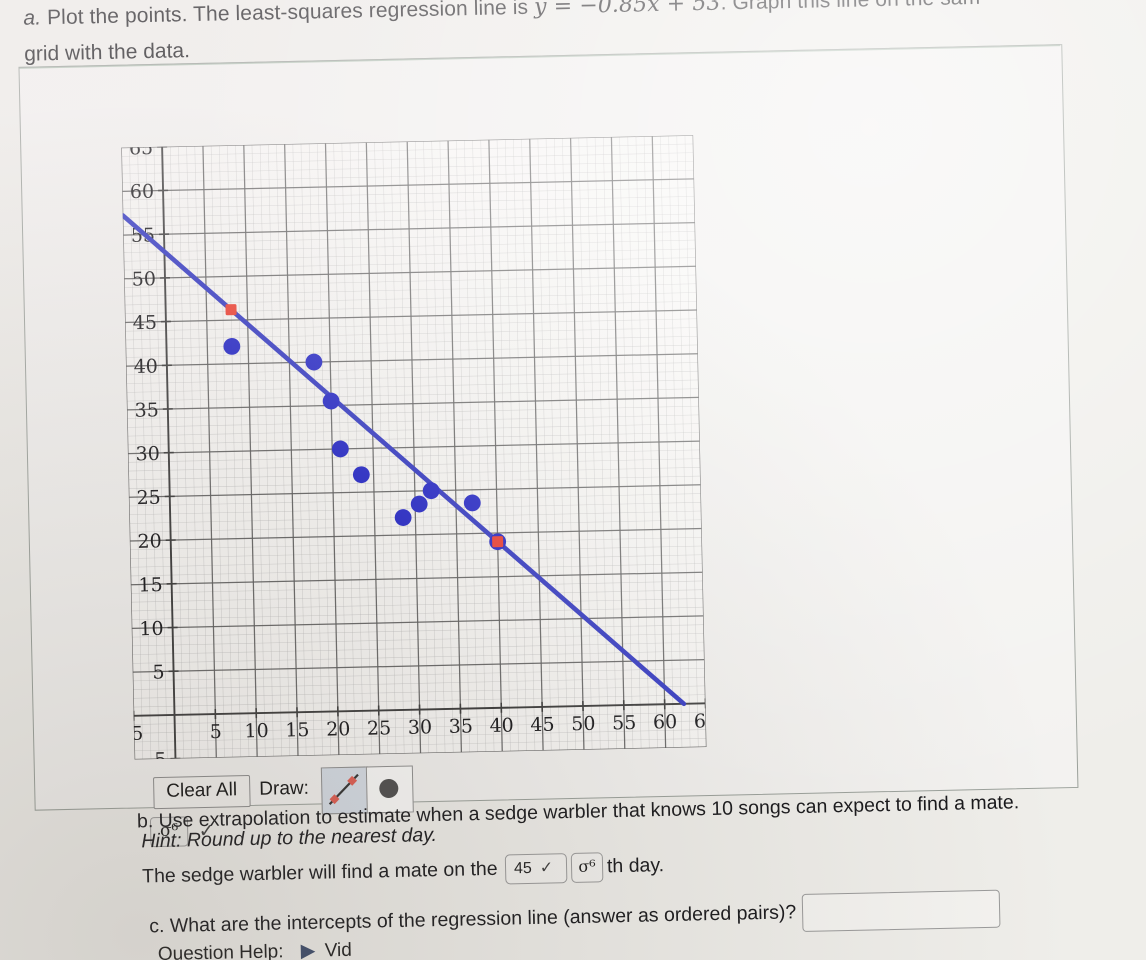 This screenshot has width=1146, height=960. What do you see at coordinates (338, 950) in the screenshot?
I see `video-label: Vid` at bounding box center [338, 950].